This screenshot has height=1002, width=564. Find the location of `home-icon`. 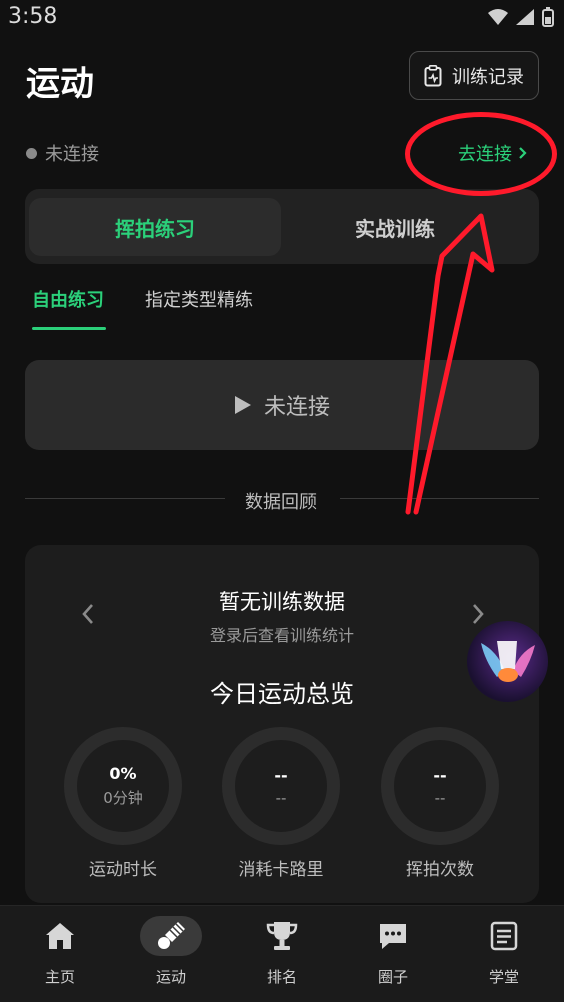

home-icon is located at coordinates (60, 936).